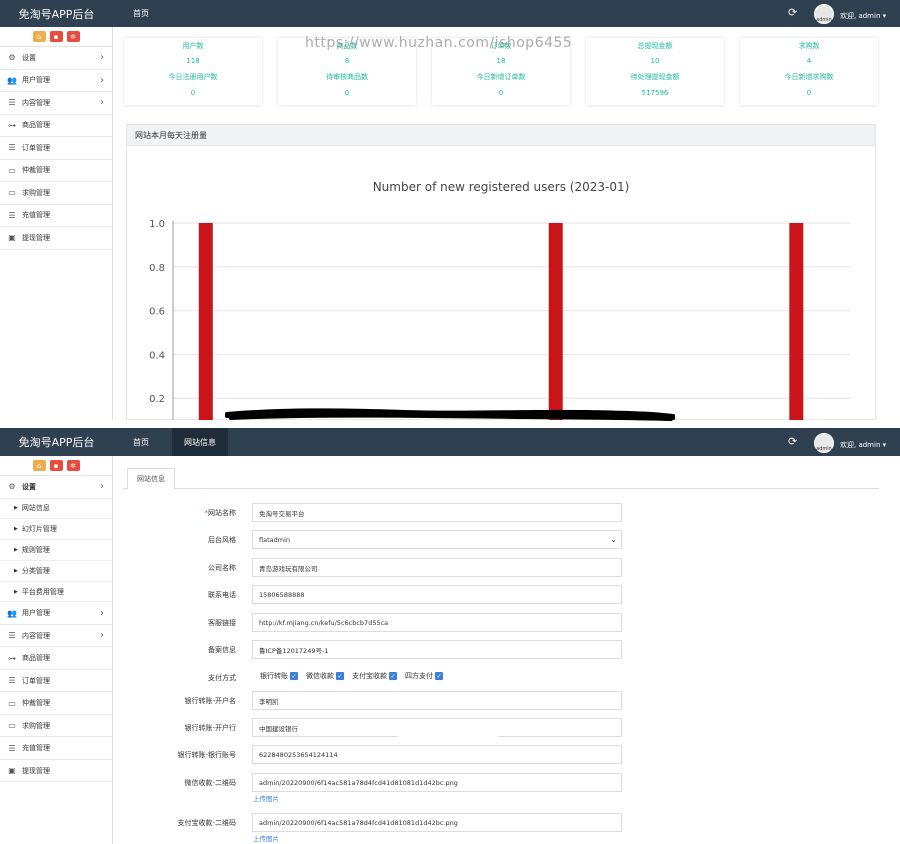  What do you see at coordinates (56, 726) in the screenshot?
I see `sidebar-item-sidebar2.items.5.label: ▭ 求购管理` at bounding box center [56, 726].